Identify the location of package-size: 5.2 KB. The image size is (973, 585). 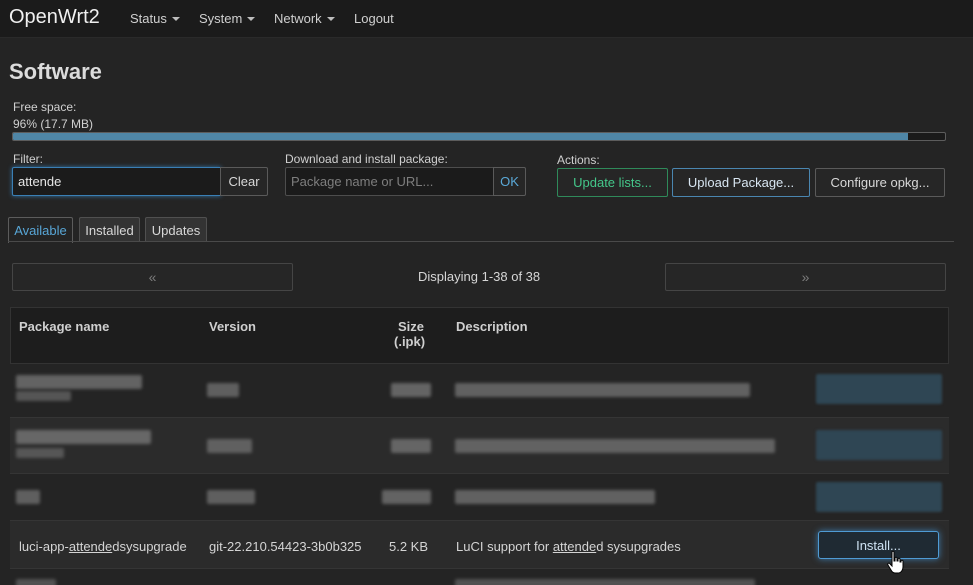
(409, 546).